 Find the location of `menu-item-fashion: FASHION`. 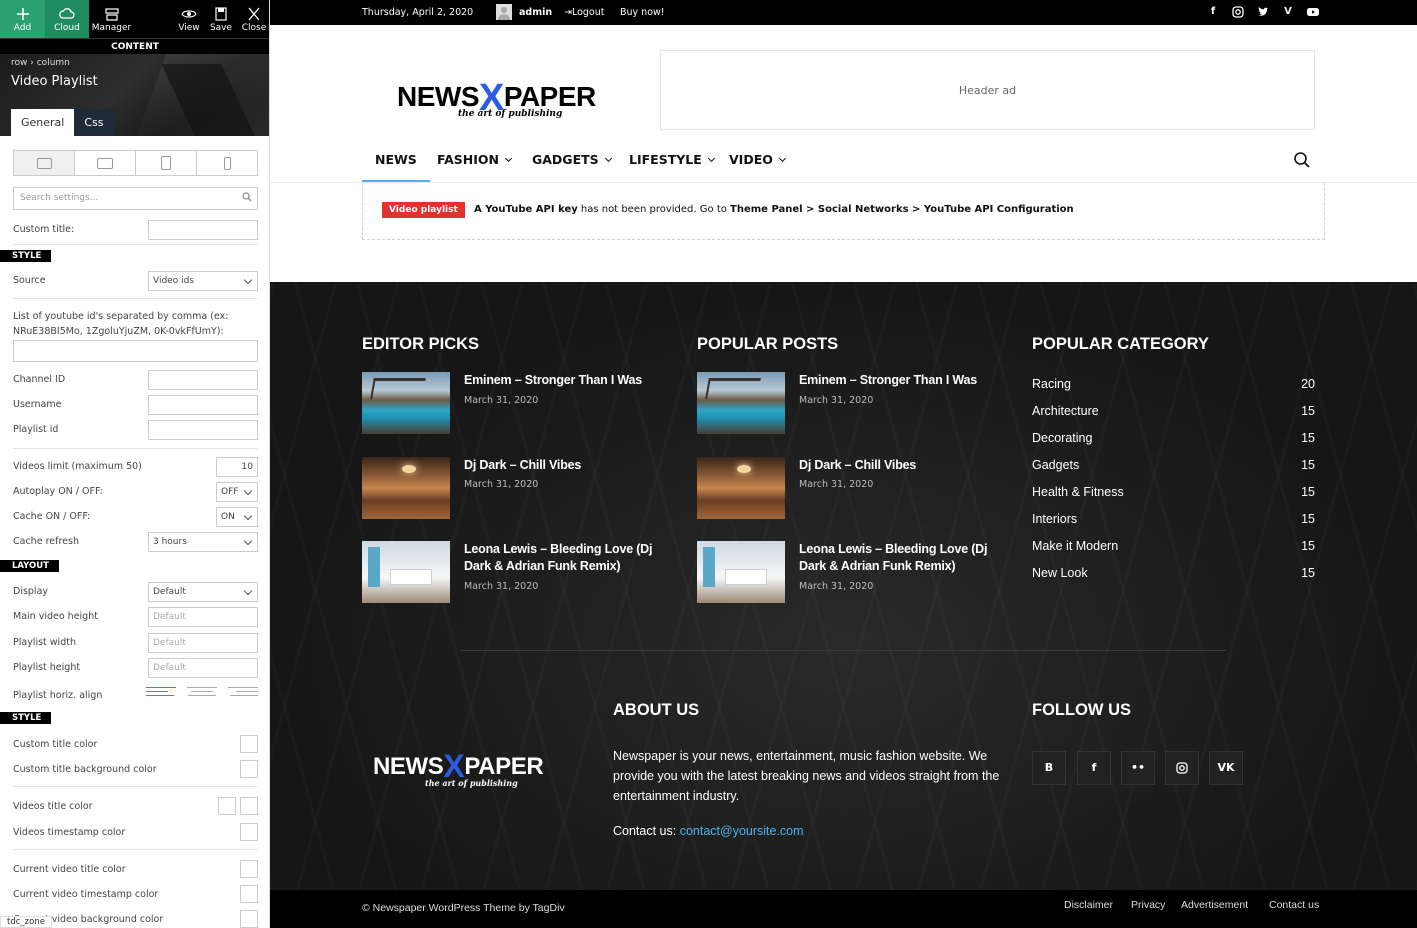

menu-item-fashion: FASHION is located at coordinates (475, 163).